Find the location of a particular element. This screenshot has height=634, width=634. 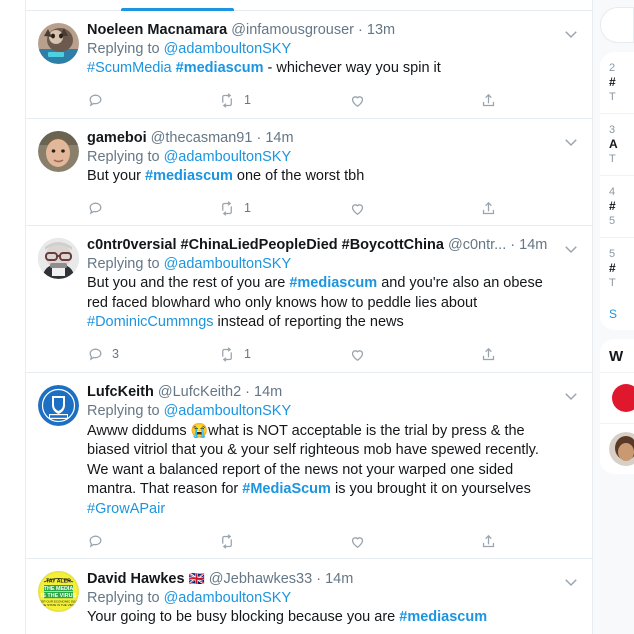

hashtag-link: #DominicCummngs is located at coordinates (150, 322).